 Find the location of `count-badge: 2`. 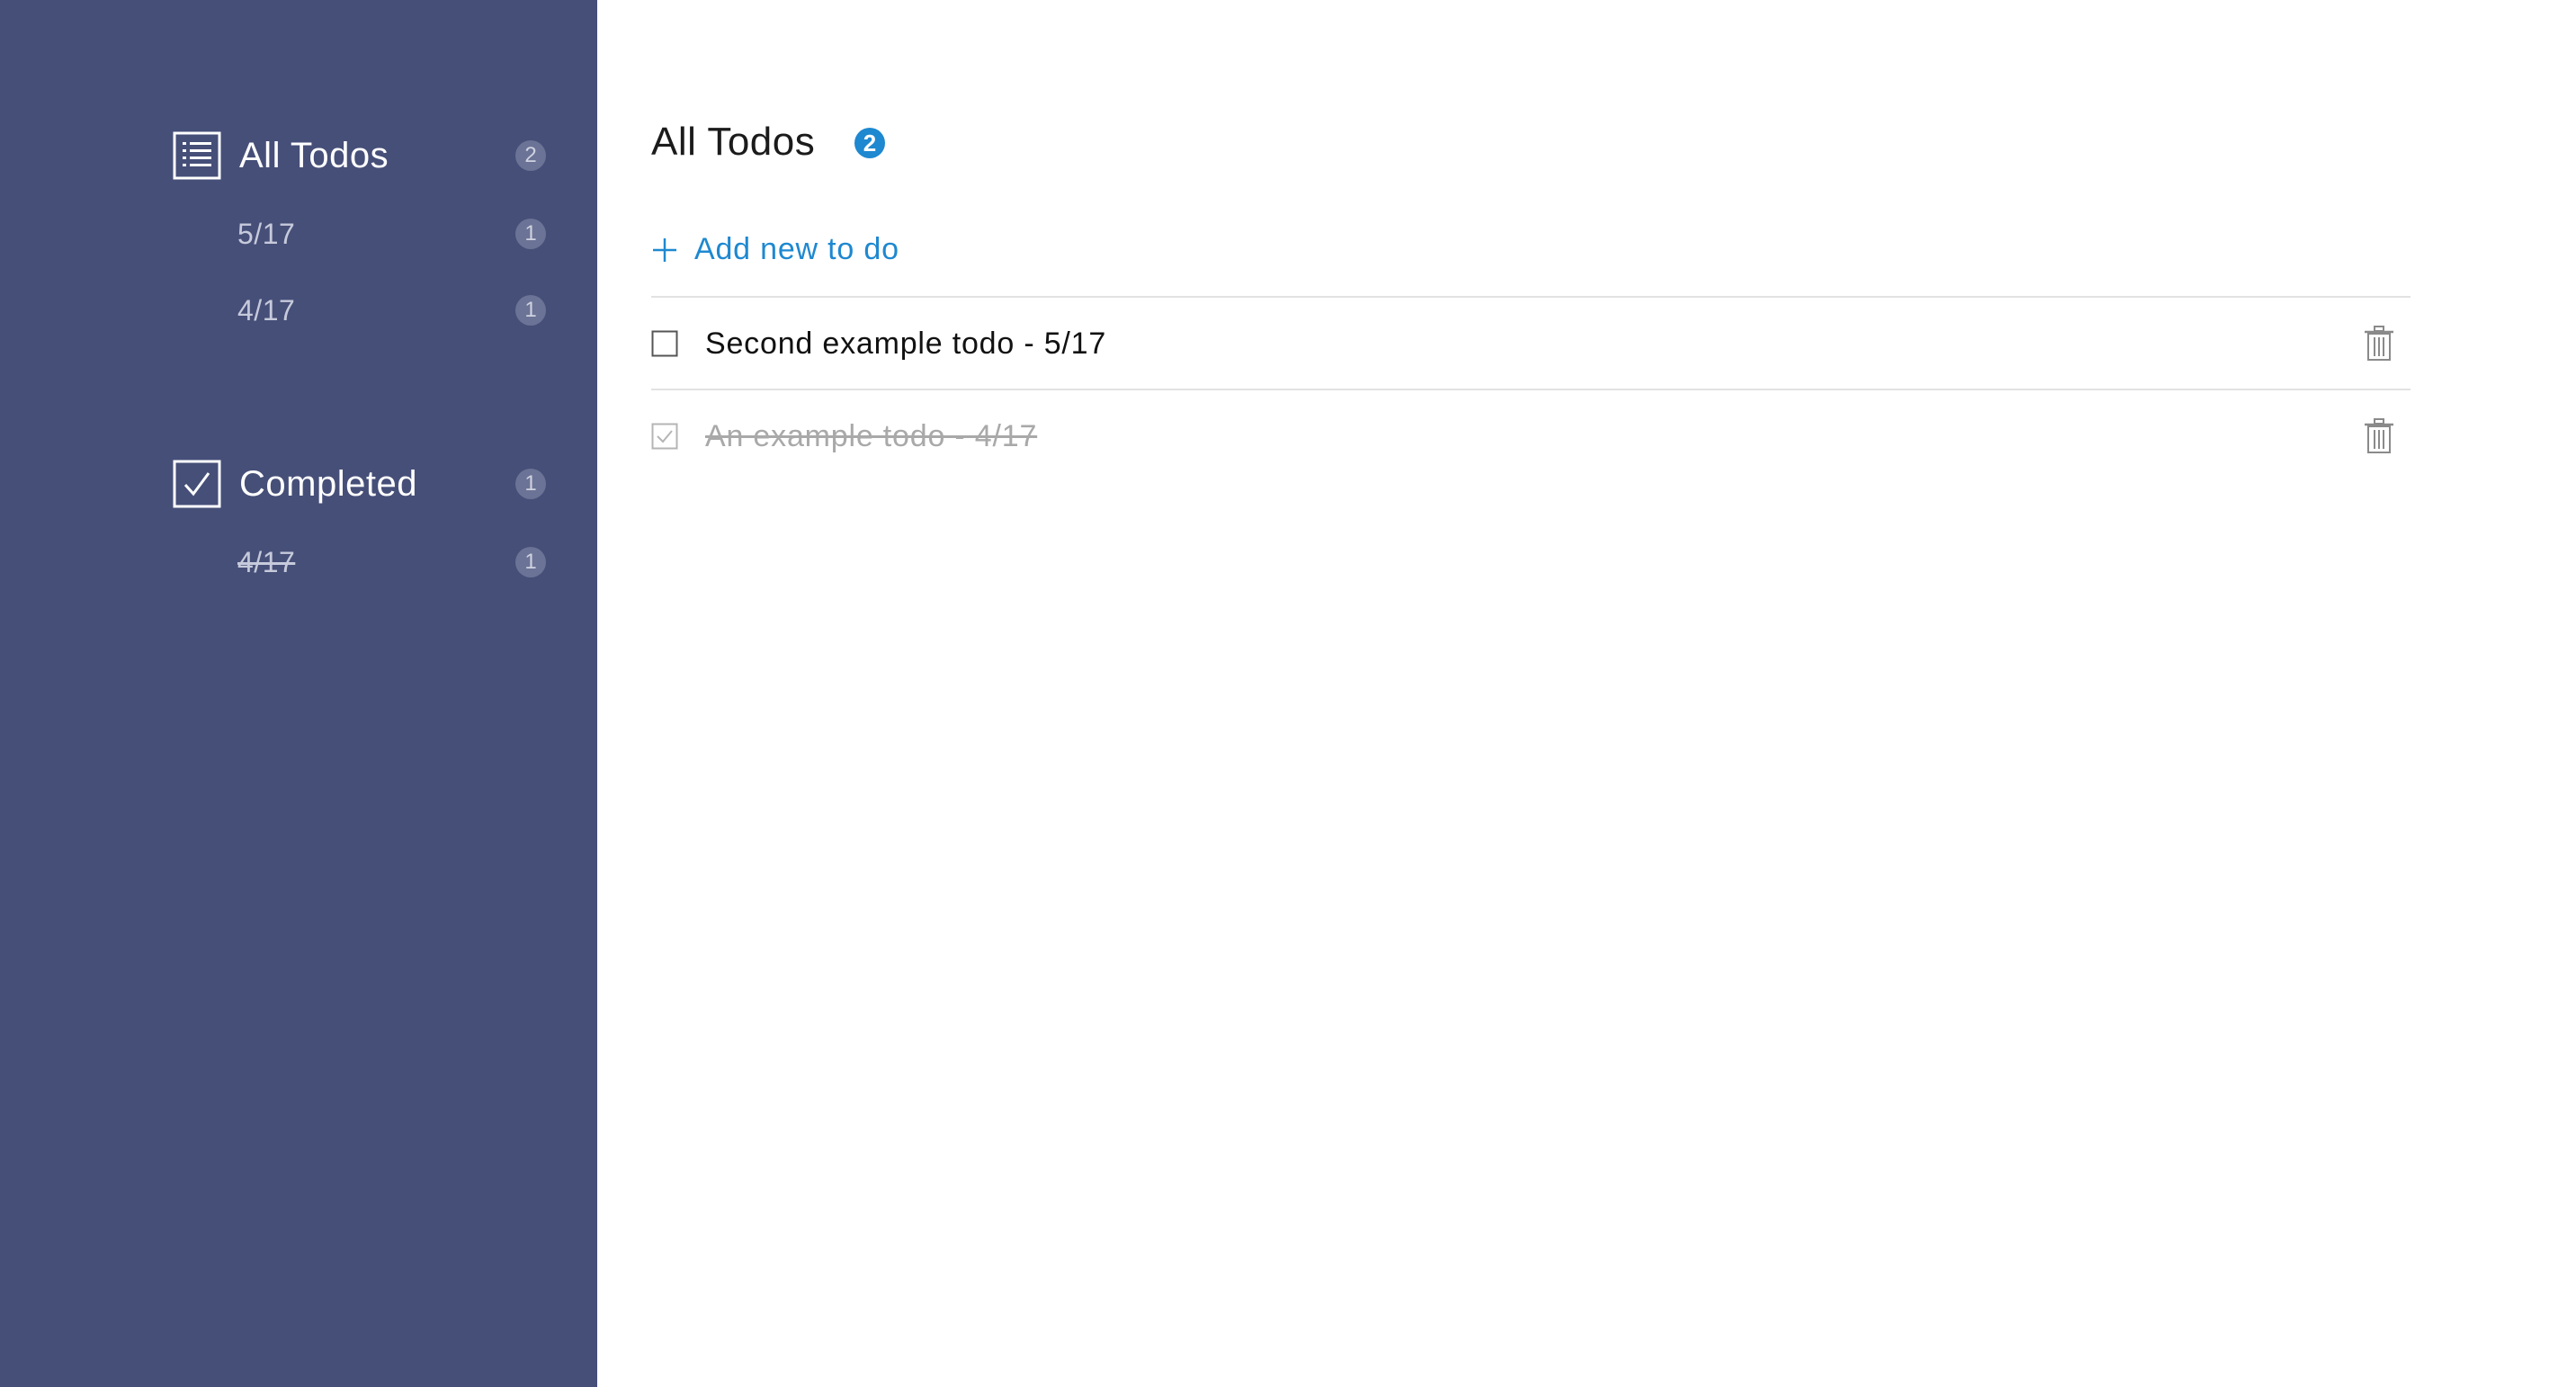

count-badge: 2 is located at coordinates (530, 156).